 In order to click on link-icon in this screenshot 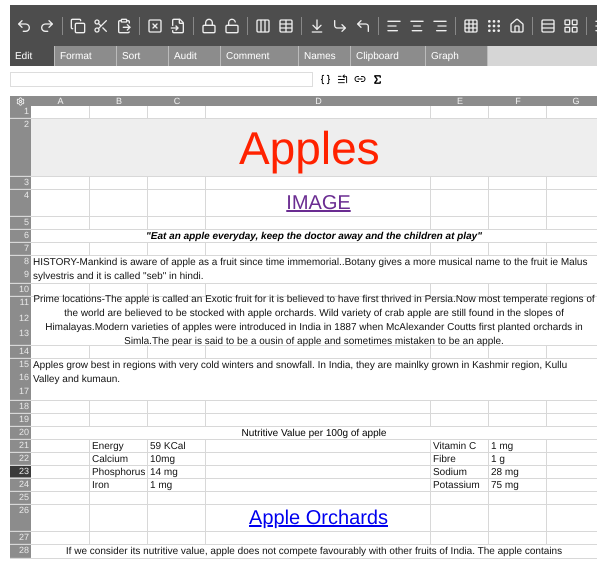, I will do `click(360, 79)`.